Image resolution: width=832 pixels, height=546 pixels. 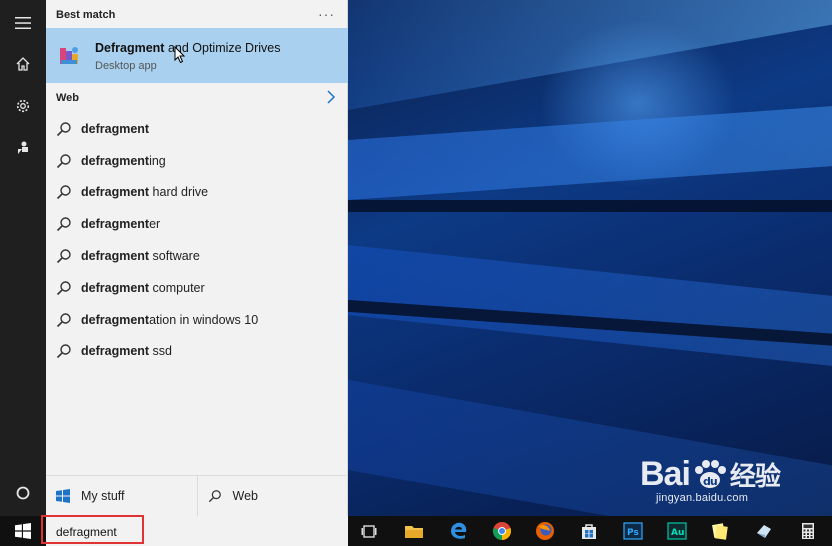 I want to click on settings-gear-icon, so click(x=23, y=106).